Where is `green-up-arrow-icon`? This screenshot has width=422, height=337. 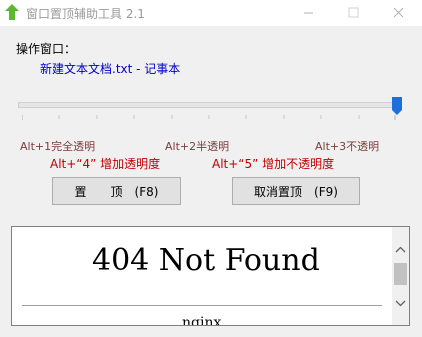 green-up-arrow-icon is located at coordinates (12, 12).